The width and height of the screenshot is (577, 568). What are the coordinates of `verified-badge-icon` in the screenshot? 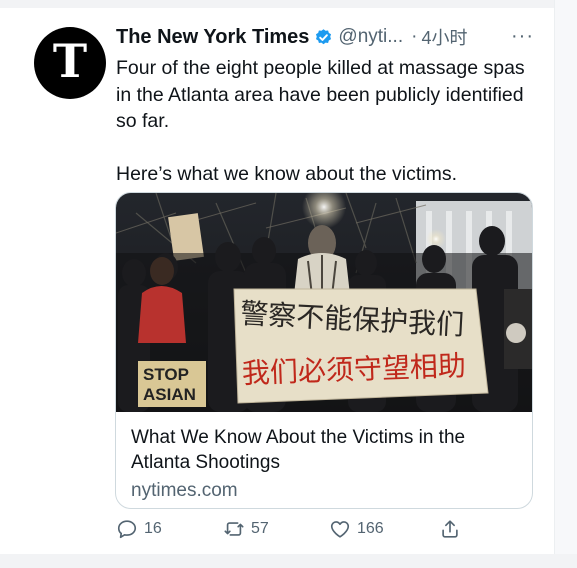 It's located at (324, 36).